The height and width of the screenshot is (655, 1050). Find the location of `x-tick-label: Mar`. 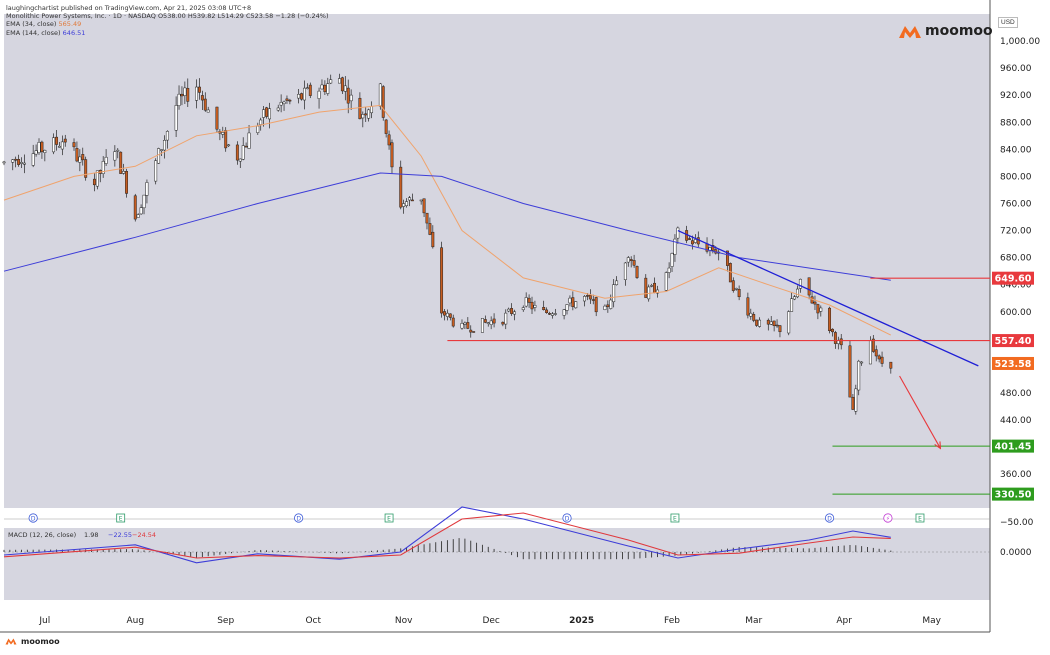

x-tick-label: Mar is located at coordinates (753, 621).